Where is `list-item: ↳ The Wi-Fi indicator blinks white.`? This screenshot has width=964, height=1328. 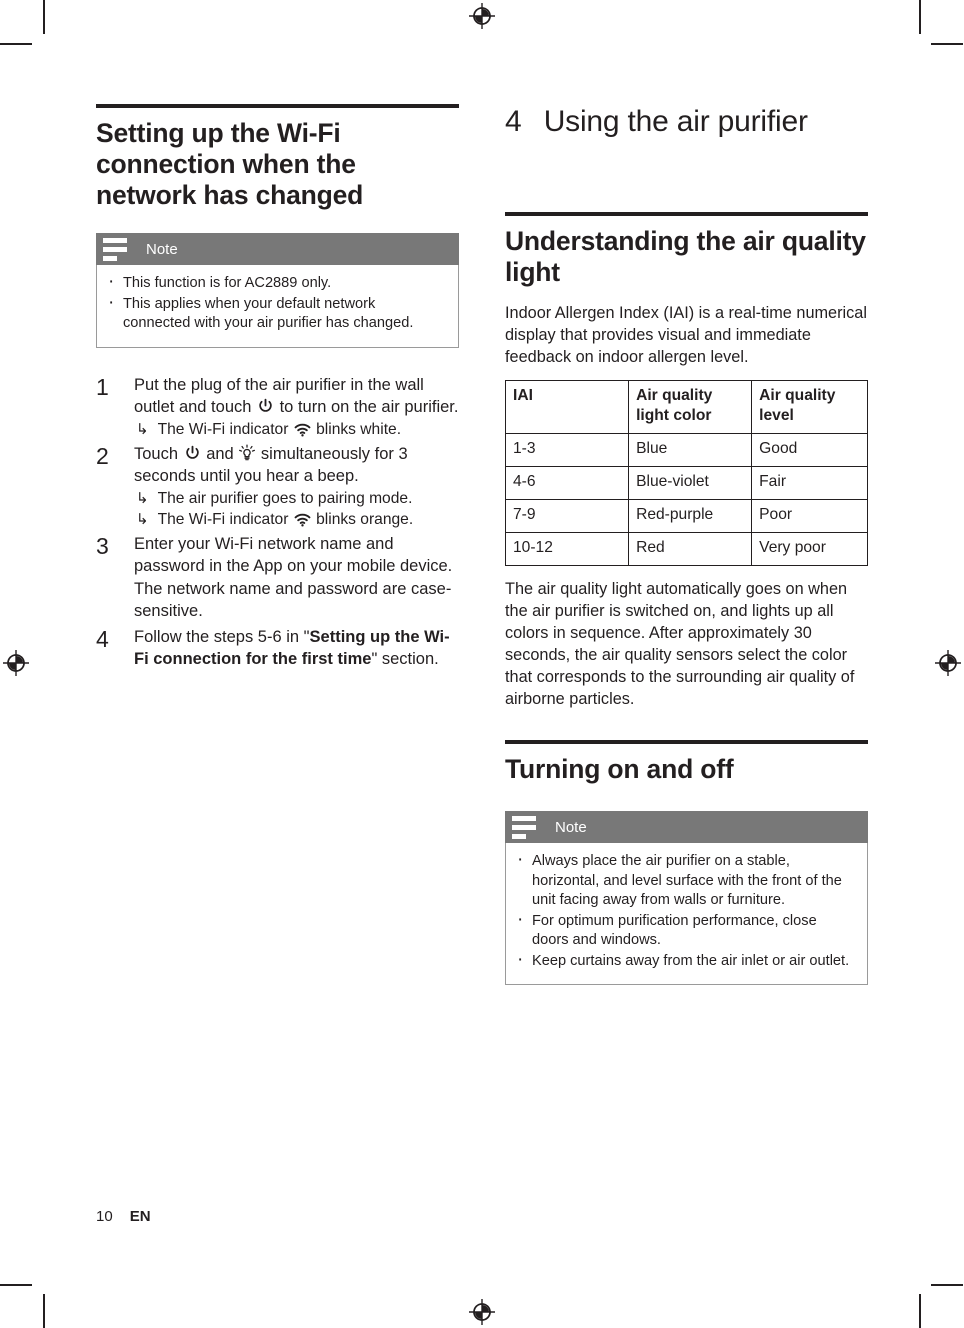 list-item: ↳ The Wi-Fi indicator blinks white. is located at coordinates (296, 429).